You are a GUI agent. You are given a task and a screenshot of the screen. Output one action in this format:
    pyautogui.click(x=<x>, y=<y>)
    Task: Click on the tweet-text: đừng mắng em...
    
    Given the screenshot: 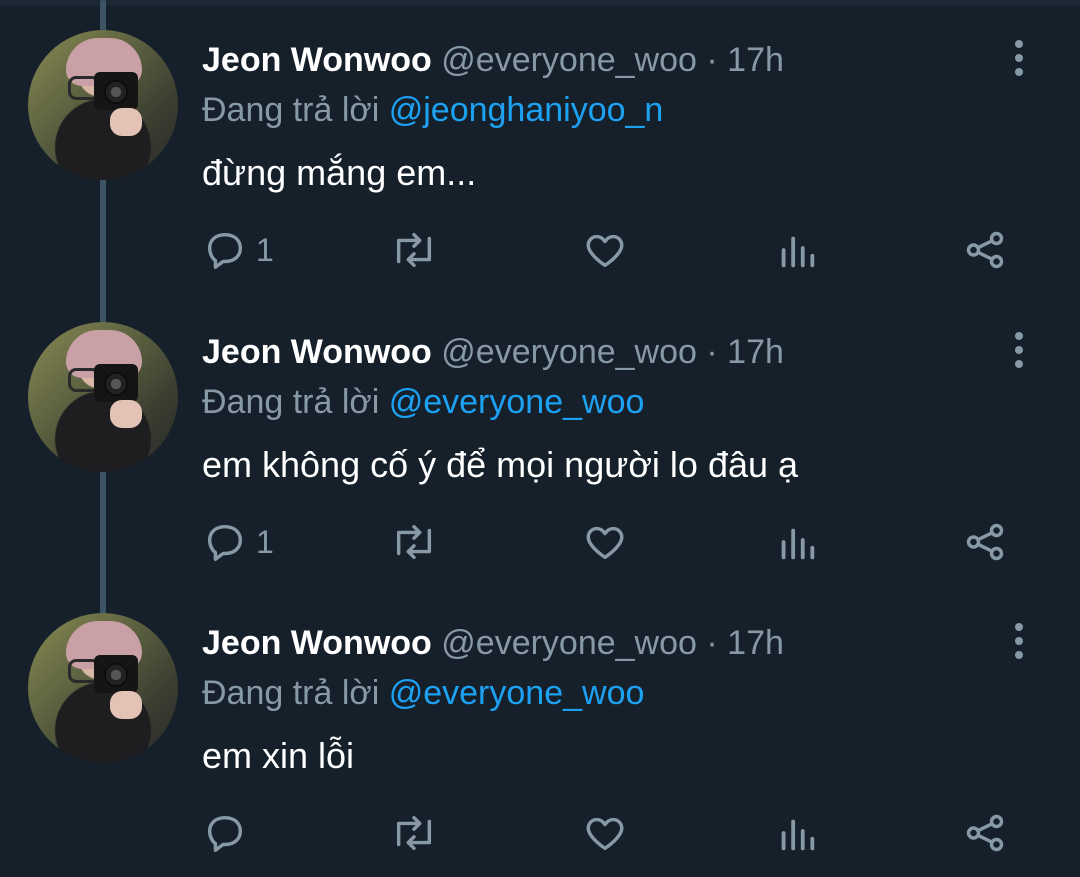 What is the action you would take?
    pyautogui.click(x=339, y=172)
    